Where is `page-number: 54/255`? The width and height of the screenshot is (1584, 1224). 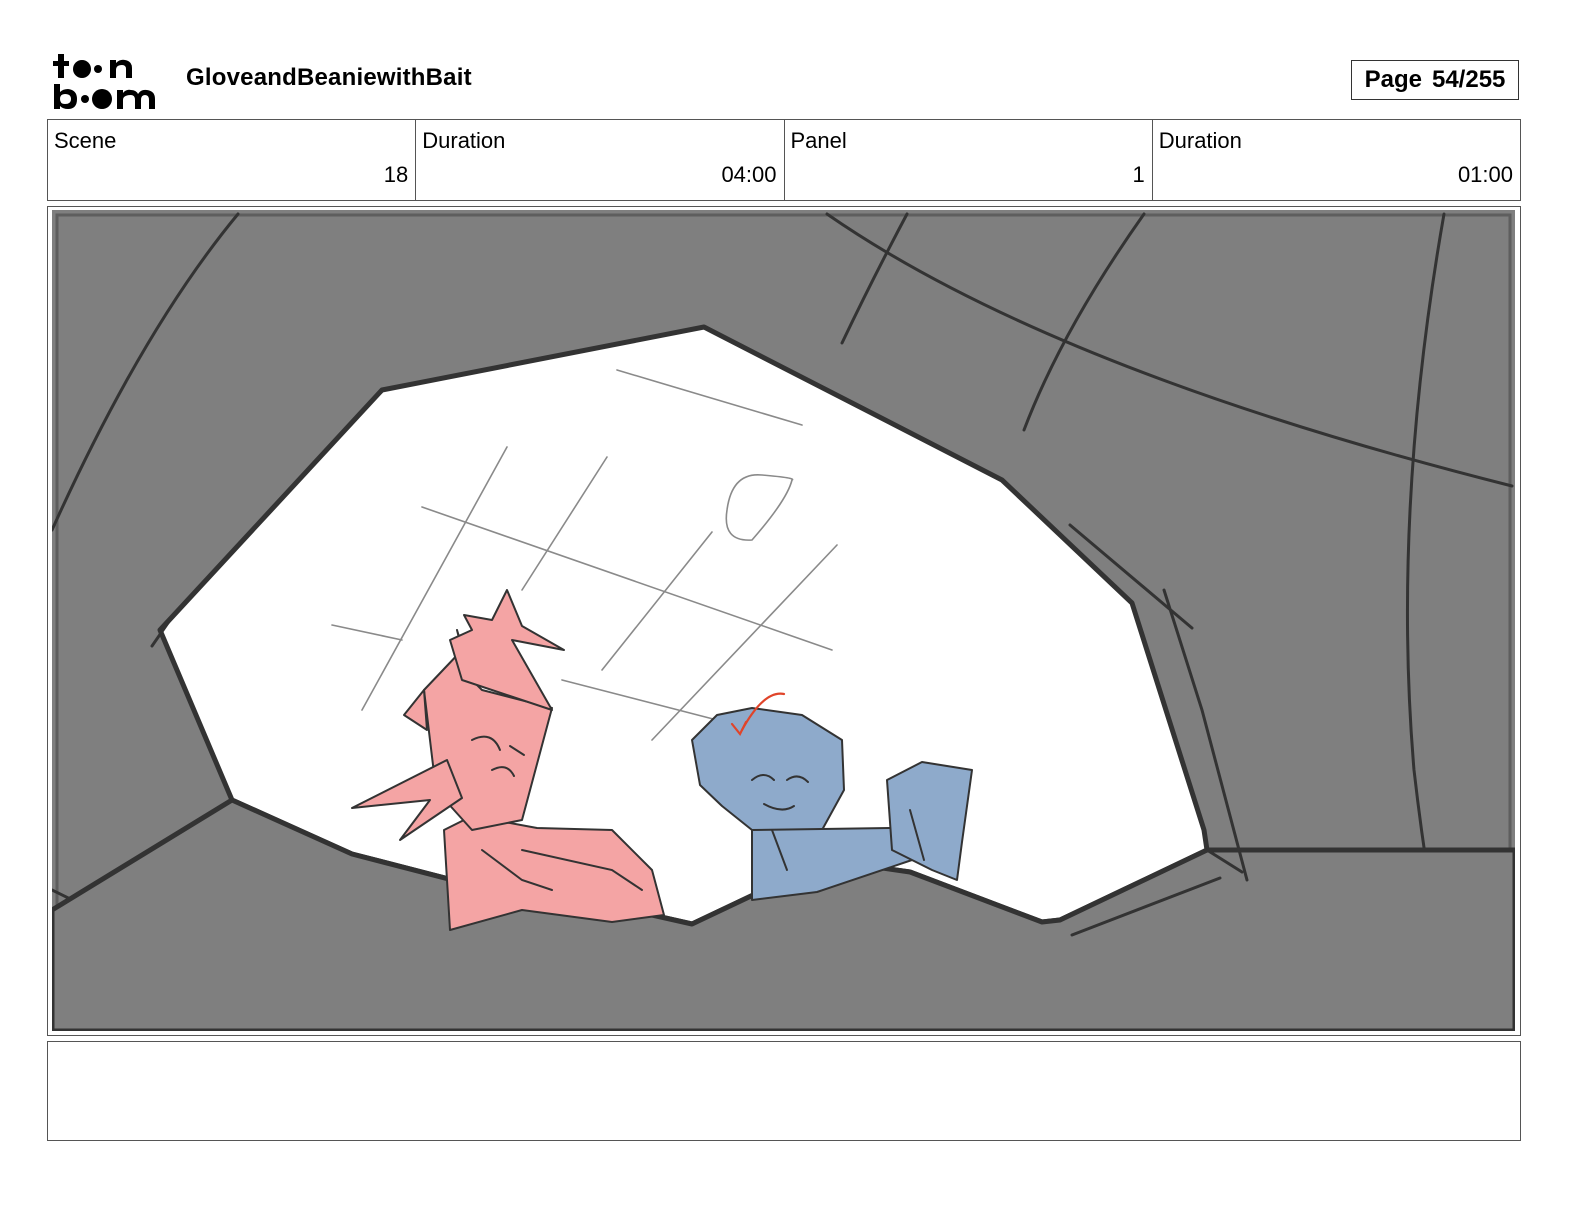
page-number: 54/255 is located at coordinates (1468, 79).